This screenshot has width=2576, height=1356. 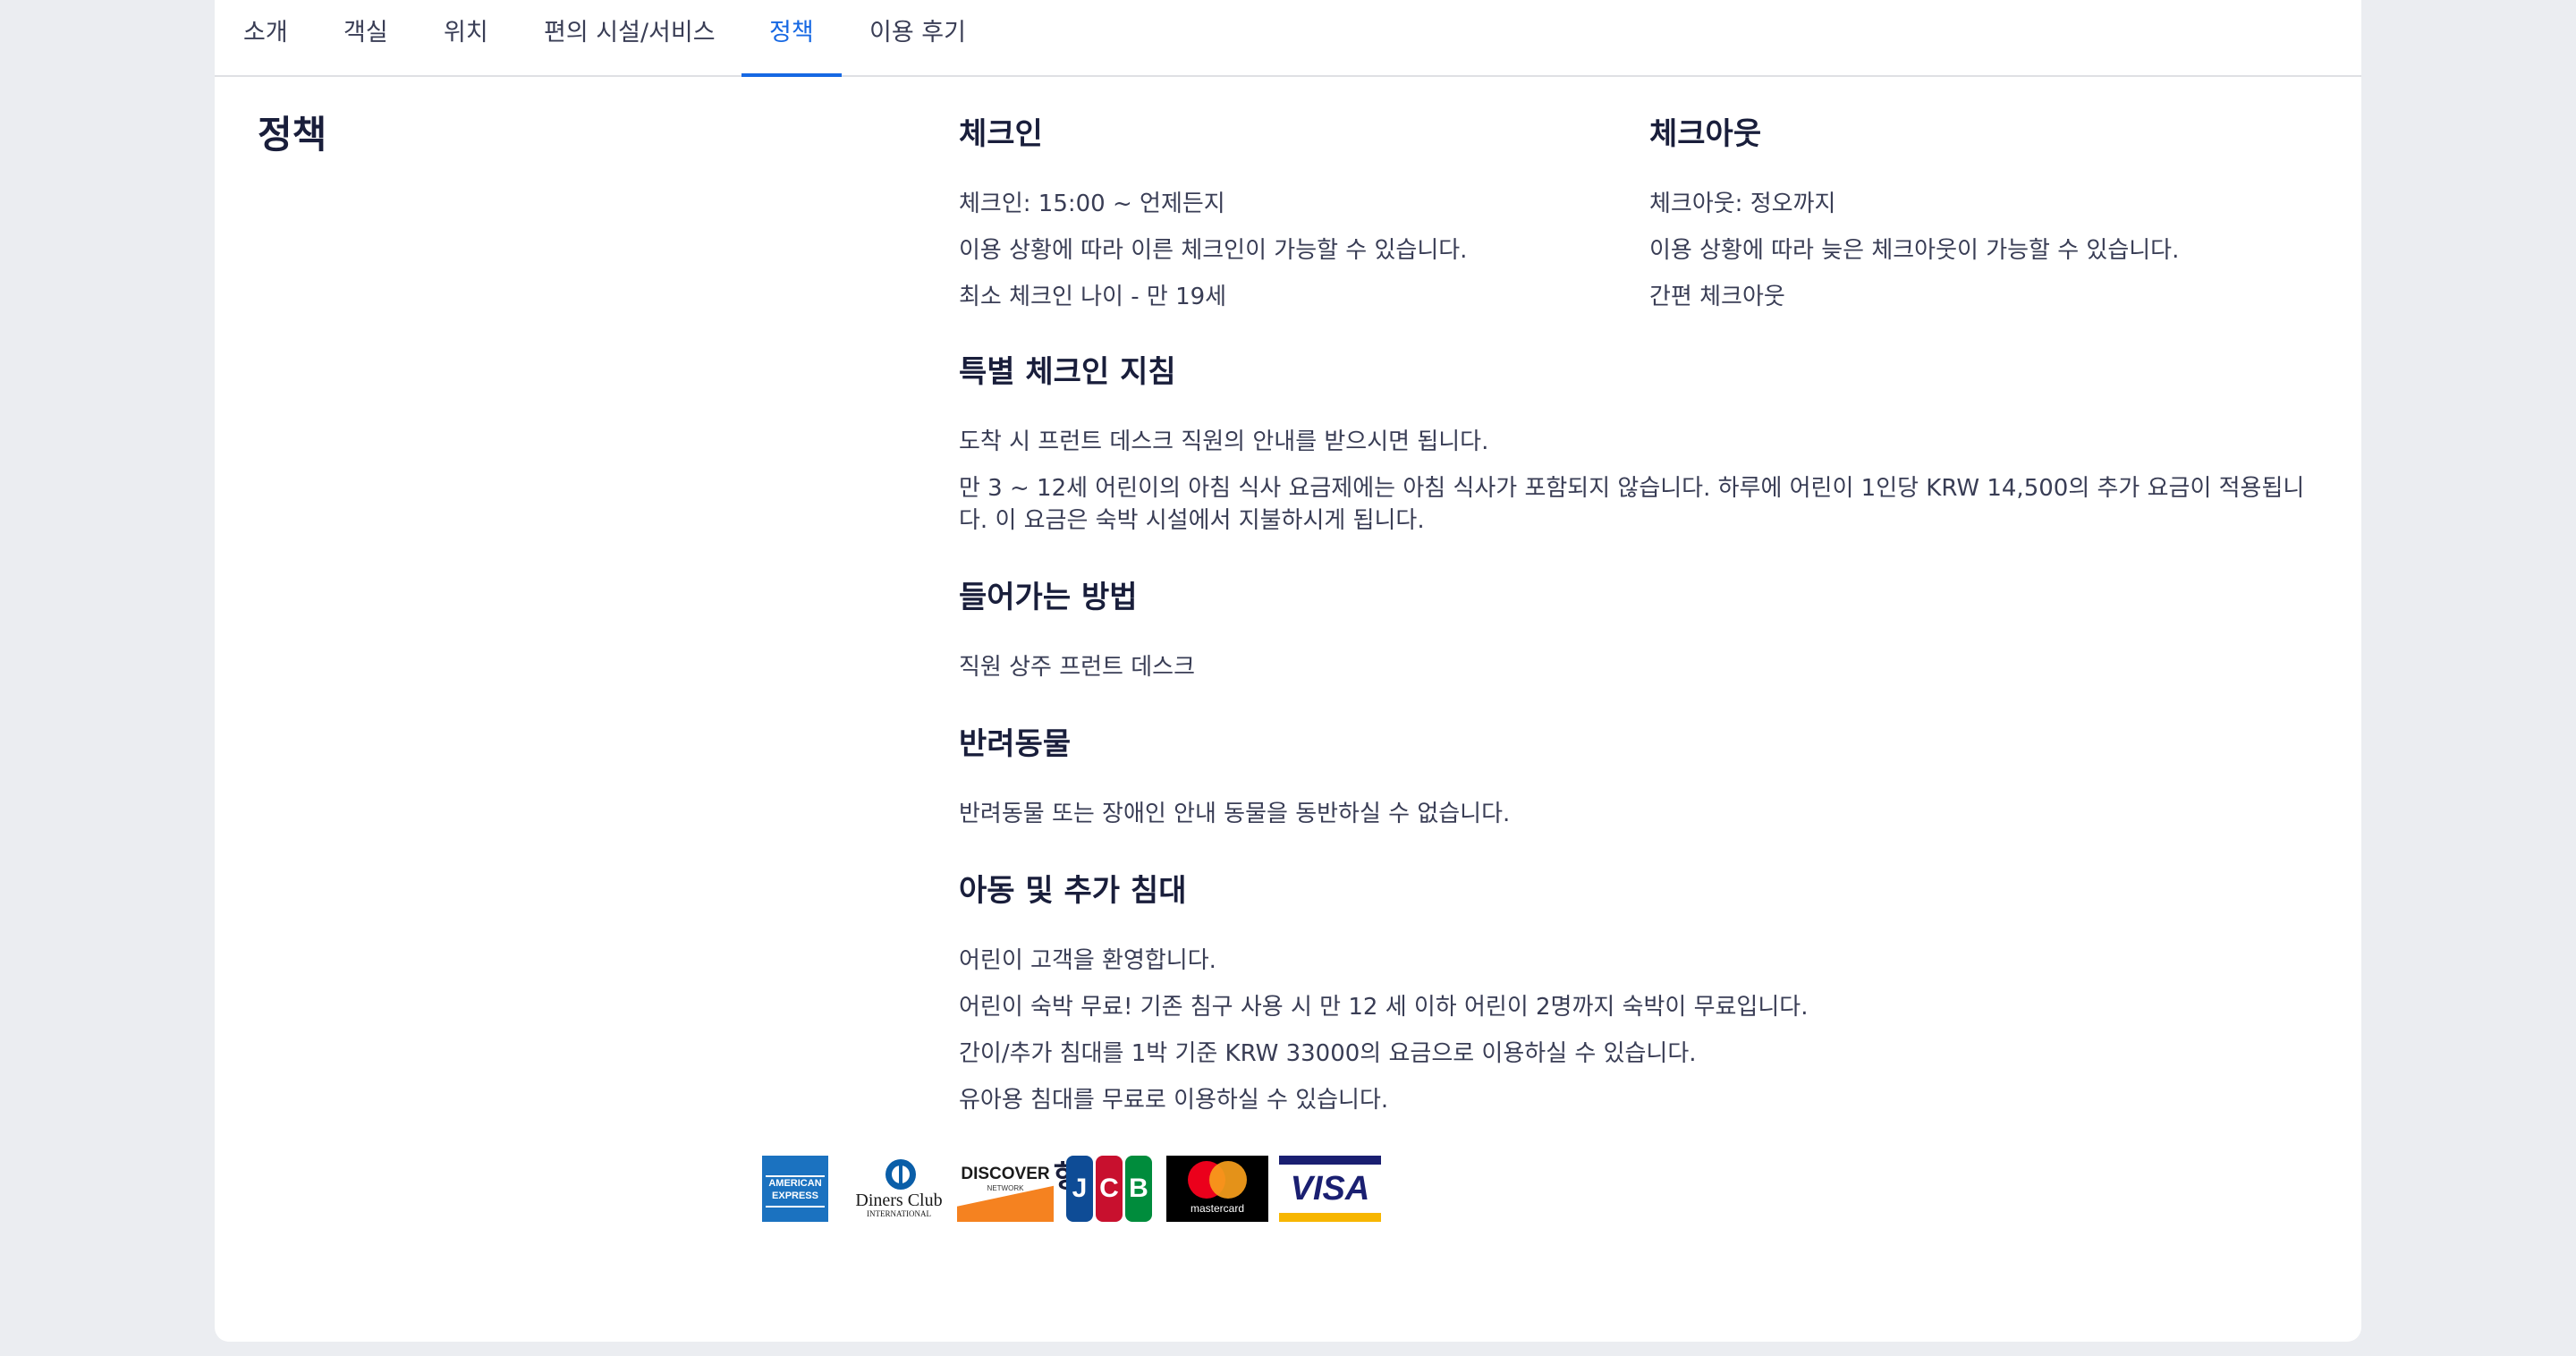 What do you see at coordinates (1288, 38) in the screenshot?
I see `tab-bar: 소개 객실 위치 편의 시설/서비스 정책 이용 후기` at bounding box center [1288, 38].